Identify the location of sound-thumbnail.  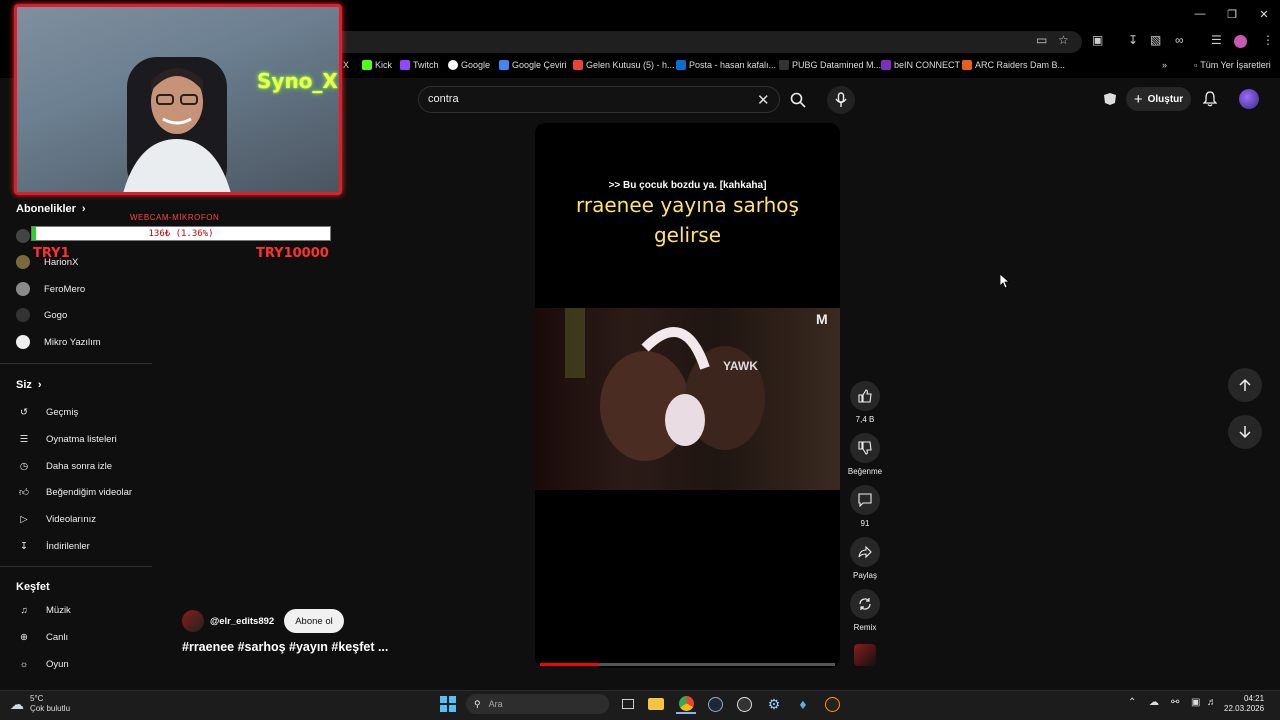
(865, 655).